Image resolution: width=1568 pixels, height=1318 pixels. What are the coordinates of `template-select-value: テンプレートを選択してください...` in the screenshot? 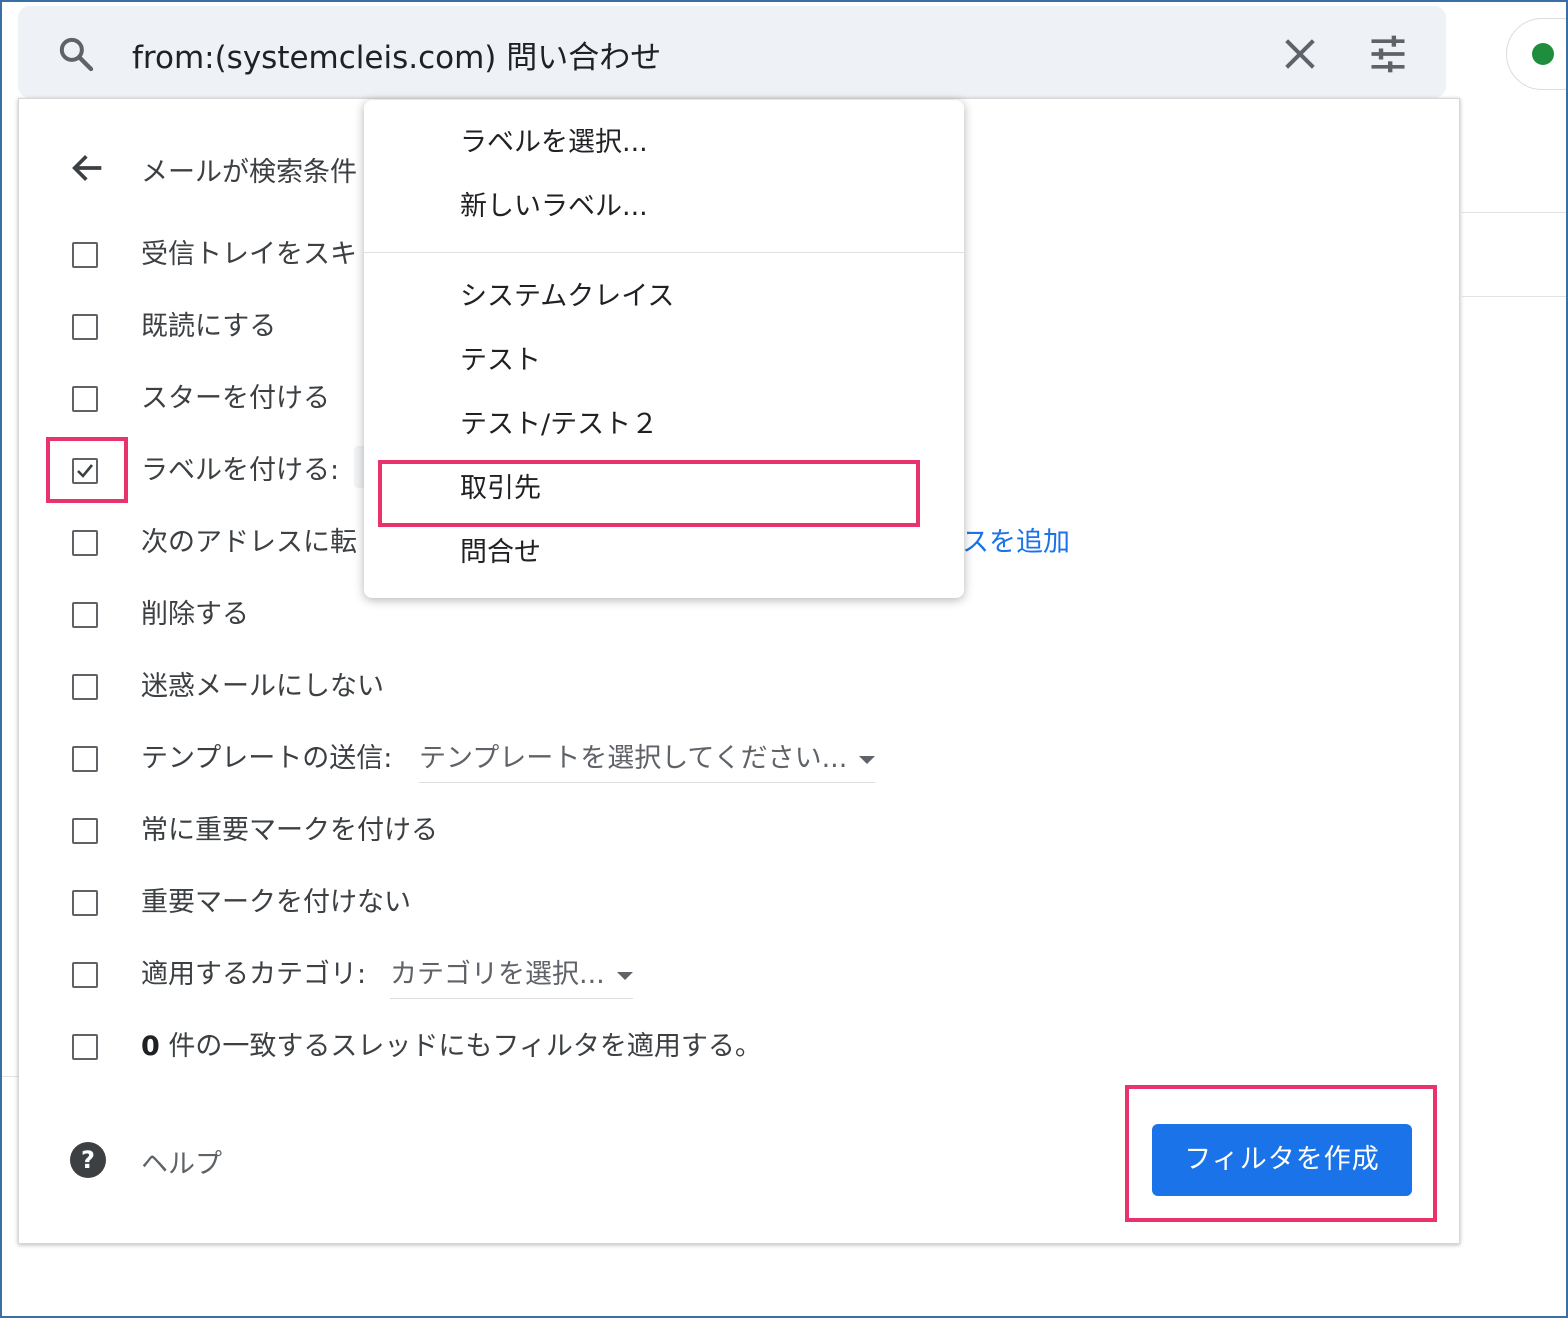 It's located at (633, 758).